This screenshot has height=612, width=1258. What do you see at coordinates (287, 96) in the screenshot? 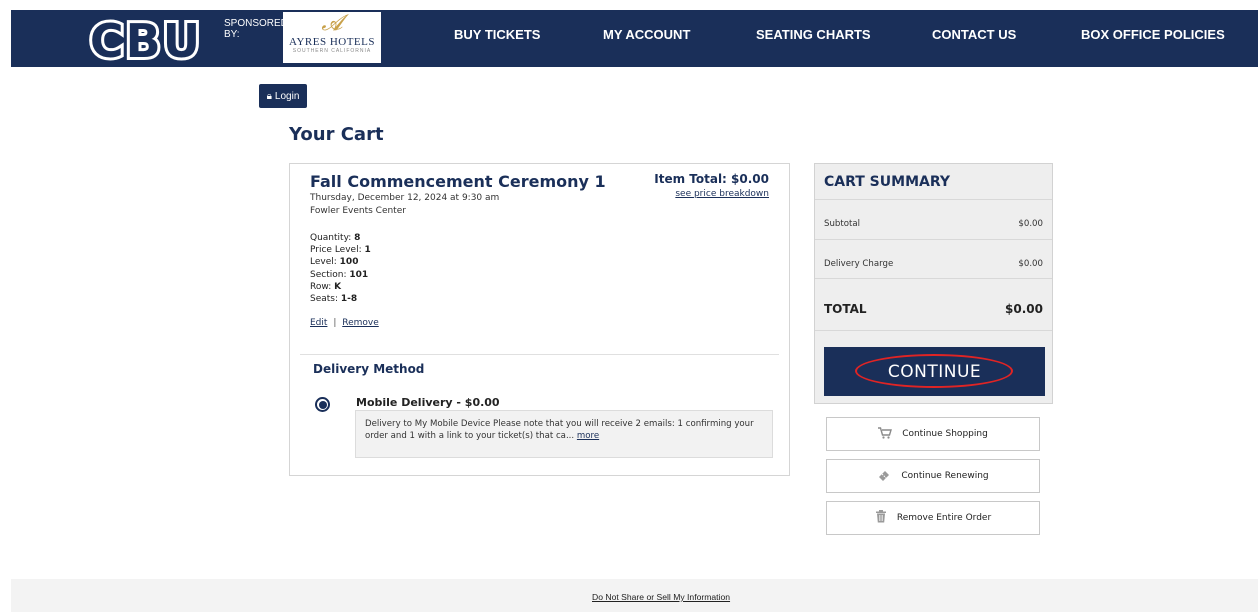
I see `login-label: Login` at bounding box center [287, 96].